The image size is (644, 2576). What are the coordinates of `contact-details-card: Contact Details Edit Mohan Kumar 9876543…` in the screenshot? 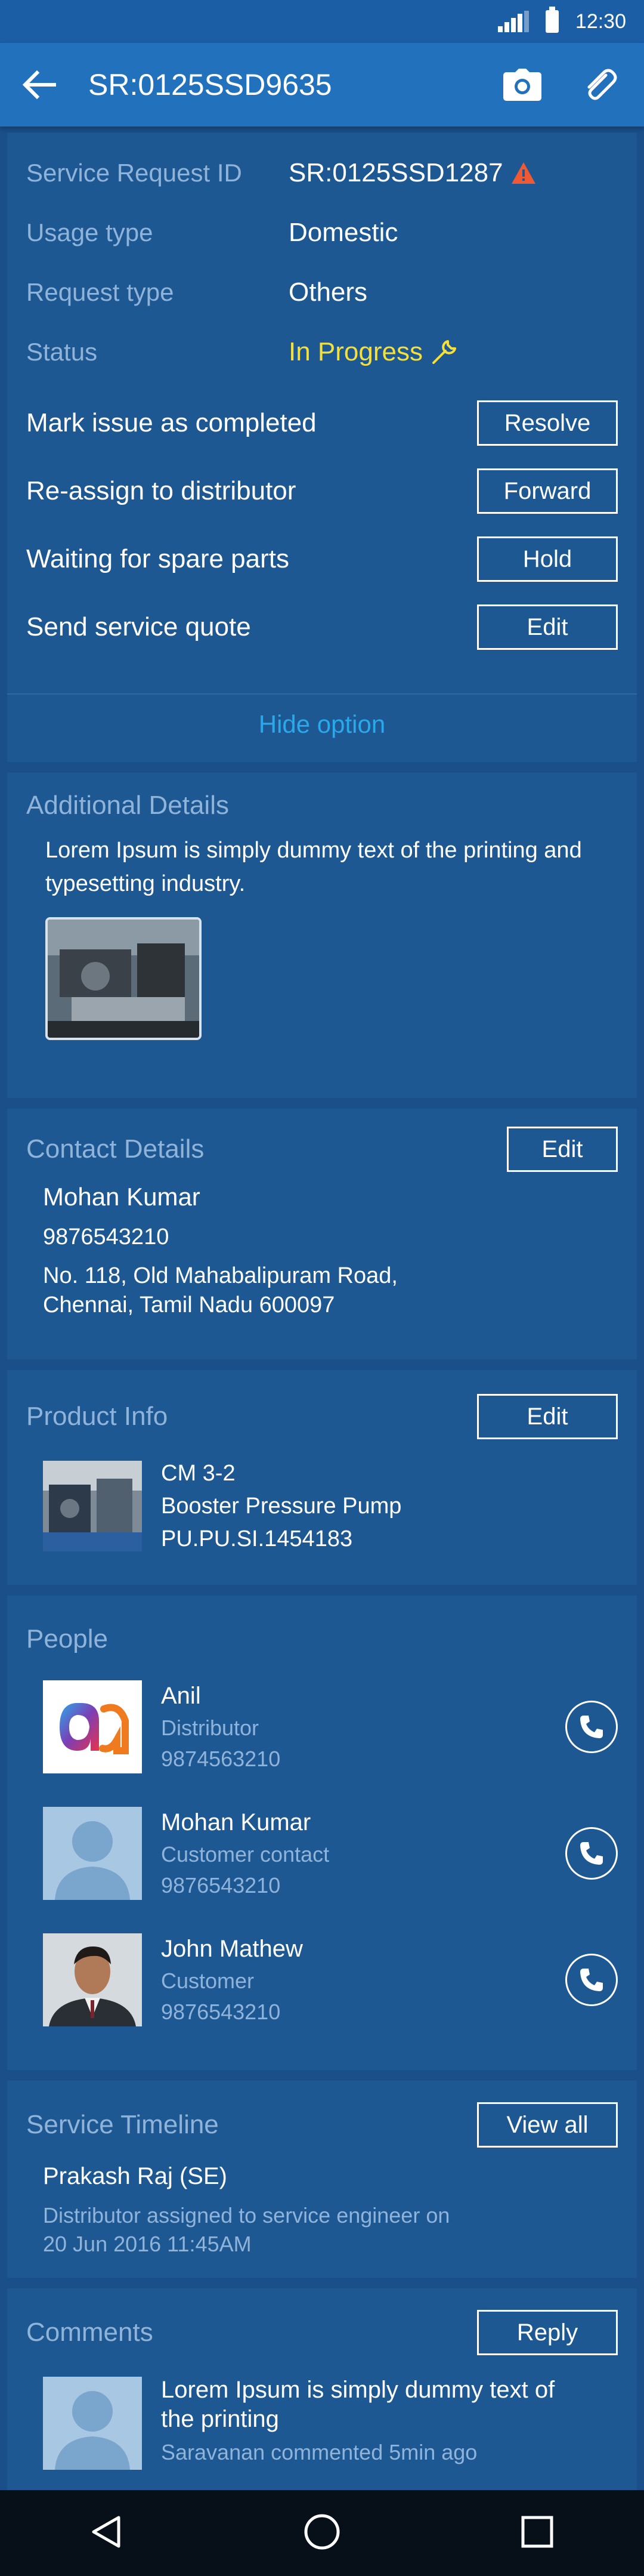 It's located at (322, 1234).